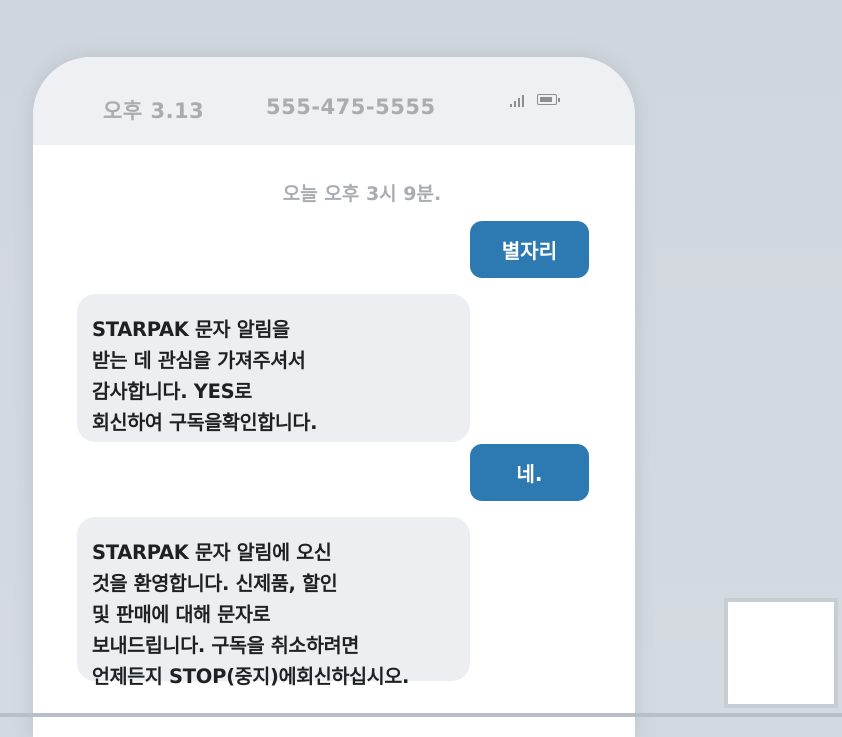 Image resolution: width=842 pixels, height=737 pixels. Describe the element at coordinates (362, 194) in the screenshot. I see `date-divider: 오늘 오후 3시 9분.` at that location.